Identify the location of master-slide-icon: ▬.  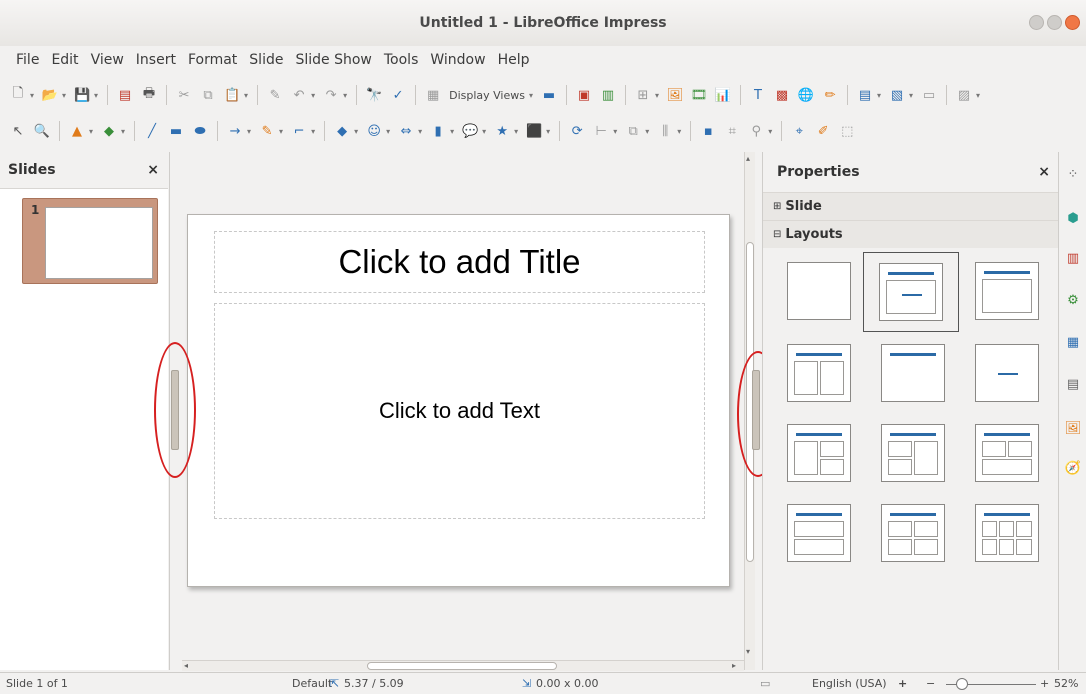
(549, 95).